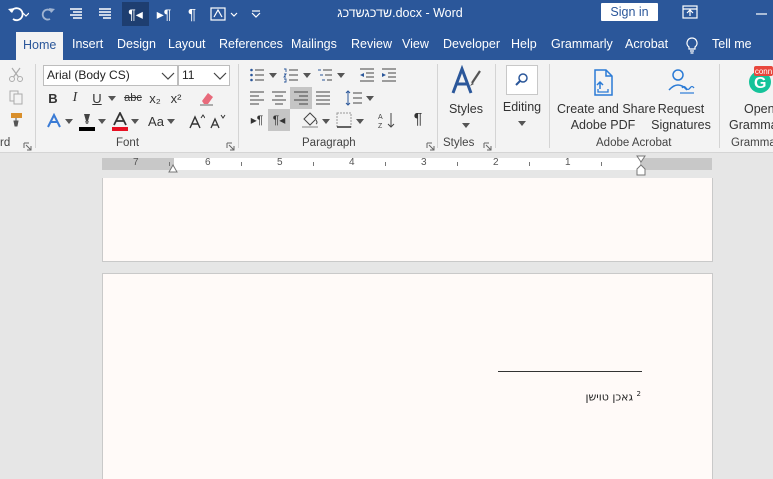  I want to click on request-signatures-icon-box, so click(681, 82).